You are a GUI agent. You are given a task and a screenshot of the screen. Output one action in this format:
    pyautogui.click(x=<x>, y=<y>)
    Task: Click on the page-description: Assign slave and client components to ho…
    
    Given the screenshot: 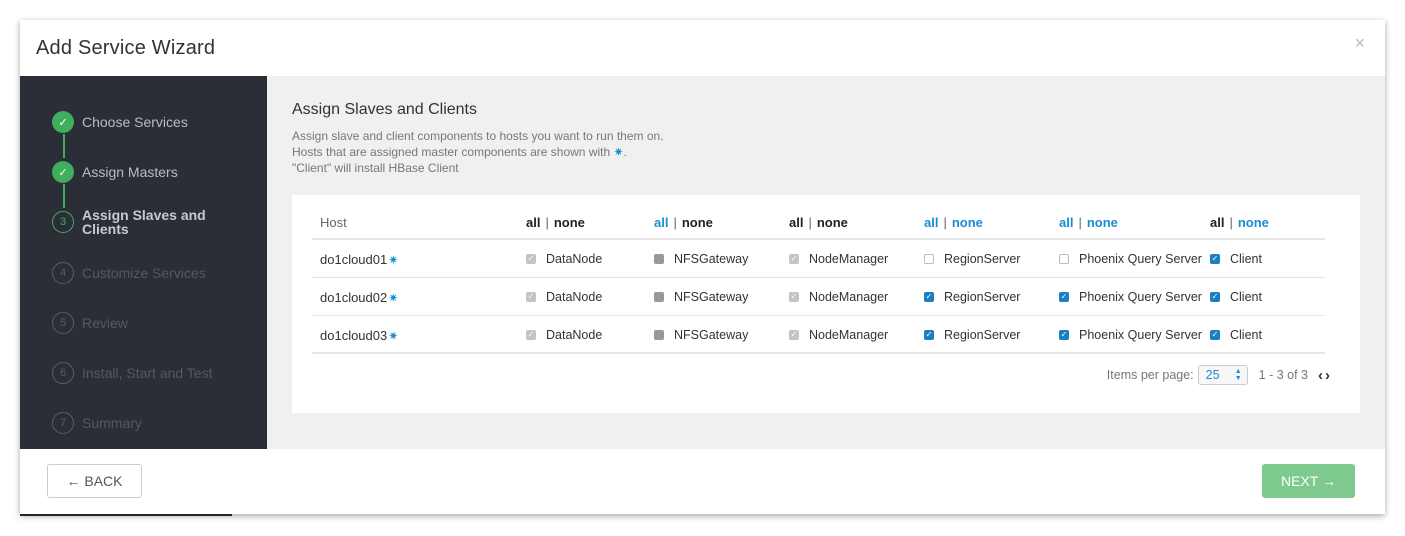 What is the action you would take?
    pyautogui.click(x=478, y=152)
    